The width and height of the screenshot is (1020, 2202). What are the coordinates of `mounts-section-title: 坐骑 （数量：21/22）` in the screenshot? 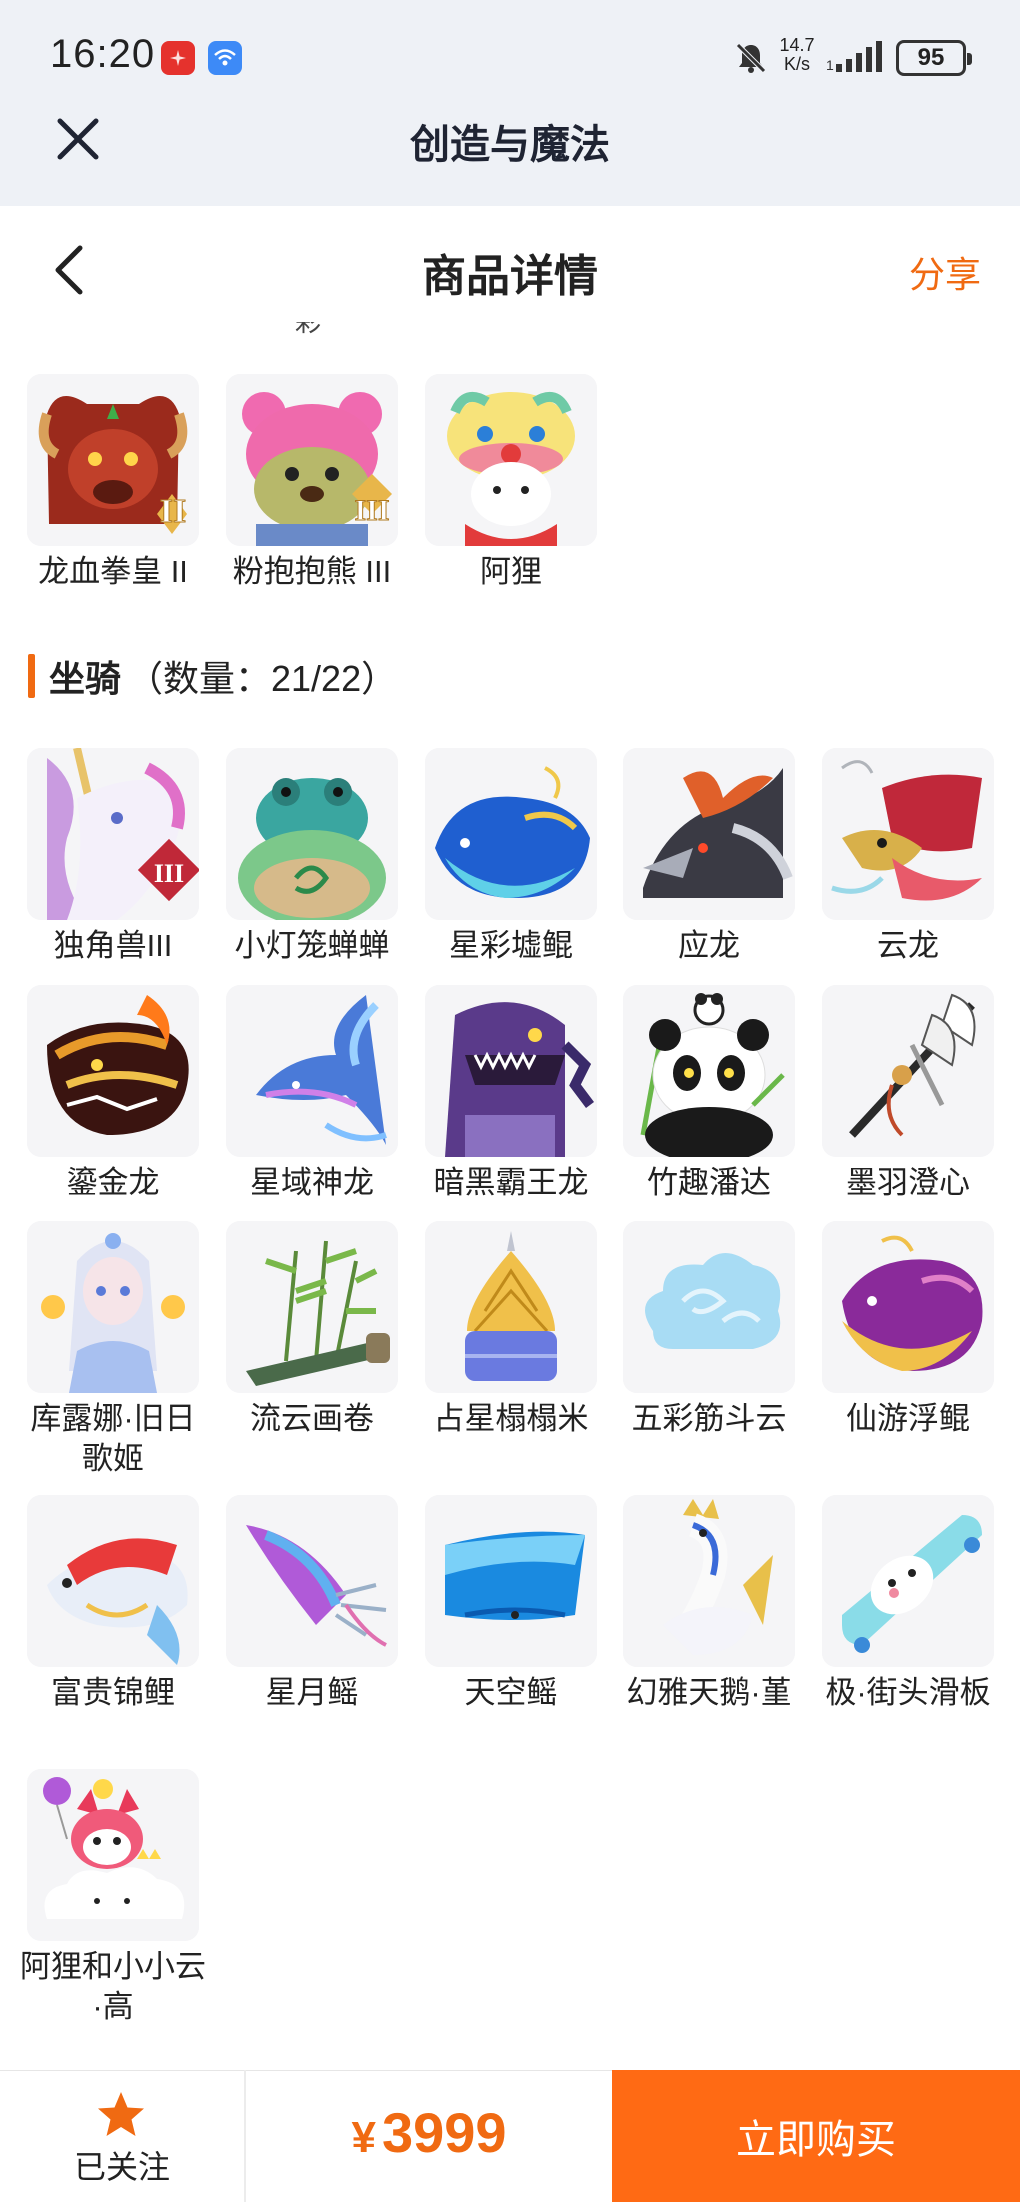 It's located at (212, 676).